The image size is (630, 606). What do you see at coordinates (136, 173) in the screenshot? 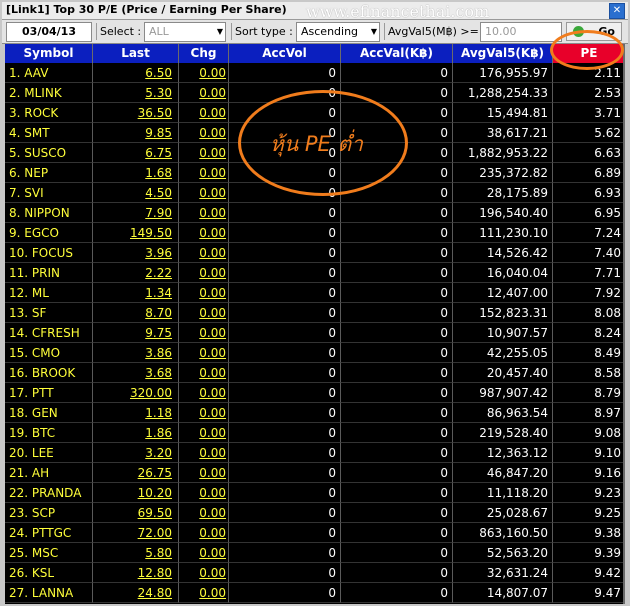
I see `last-price-link: 1.68` at bounding box center [136, 173].